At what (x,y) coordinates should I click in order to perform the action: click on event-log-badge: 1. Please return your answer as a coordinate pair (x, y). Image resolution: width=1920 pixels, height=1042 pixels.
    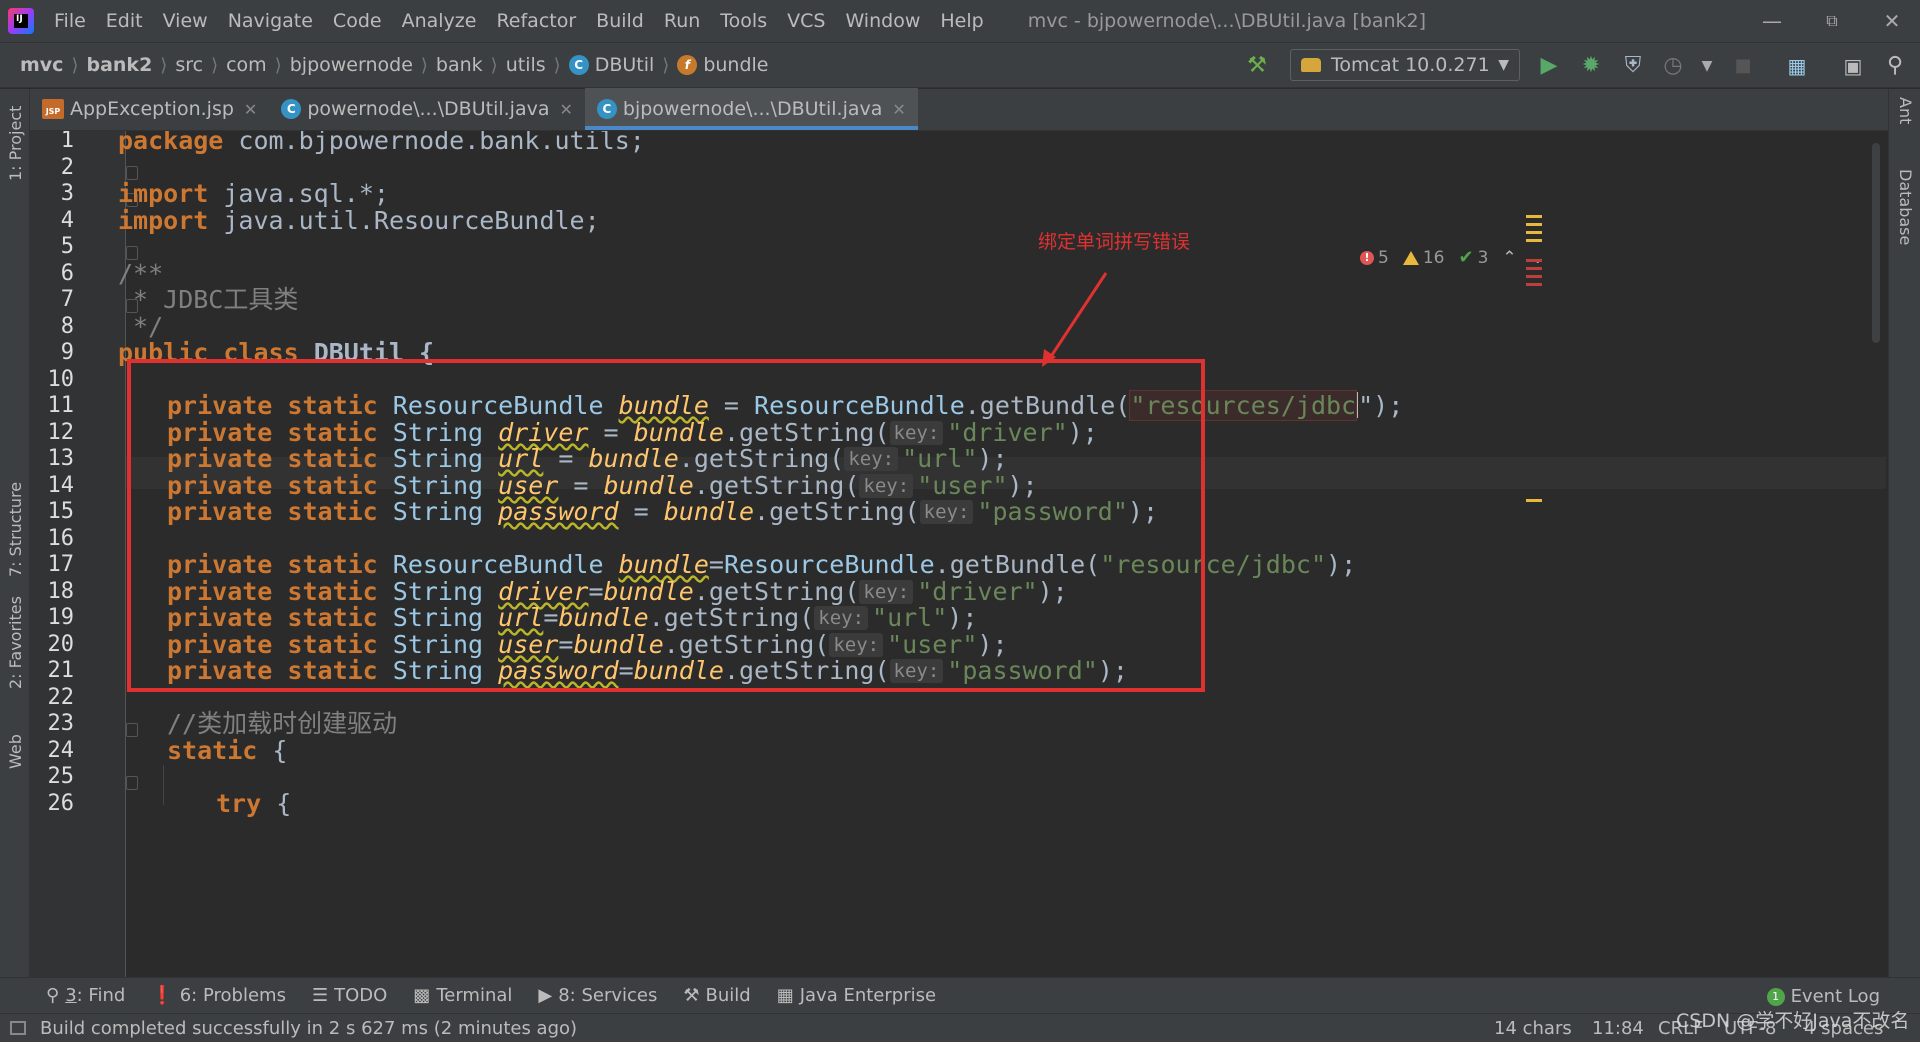
    Looking at the image, I should click on (1775, 996).